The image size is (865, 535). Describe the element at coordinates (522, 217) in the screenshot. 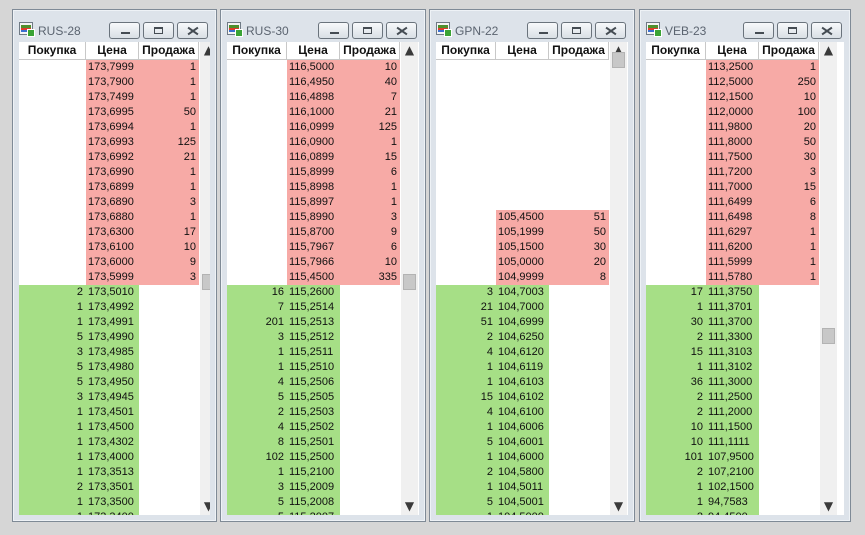

I see `sell-row: 105,4500 51` at that location.